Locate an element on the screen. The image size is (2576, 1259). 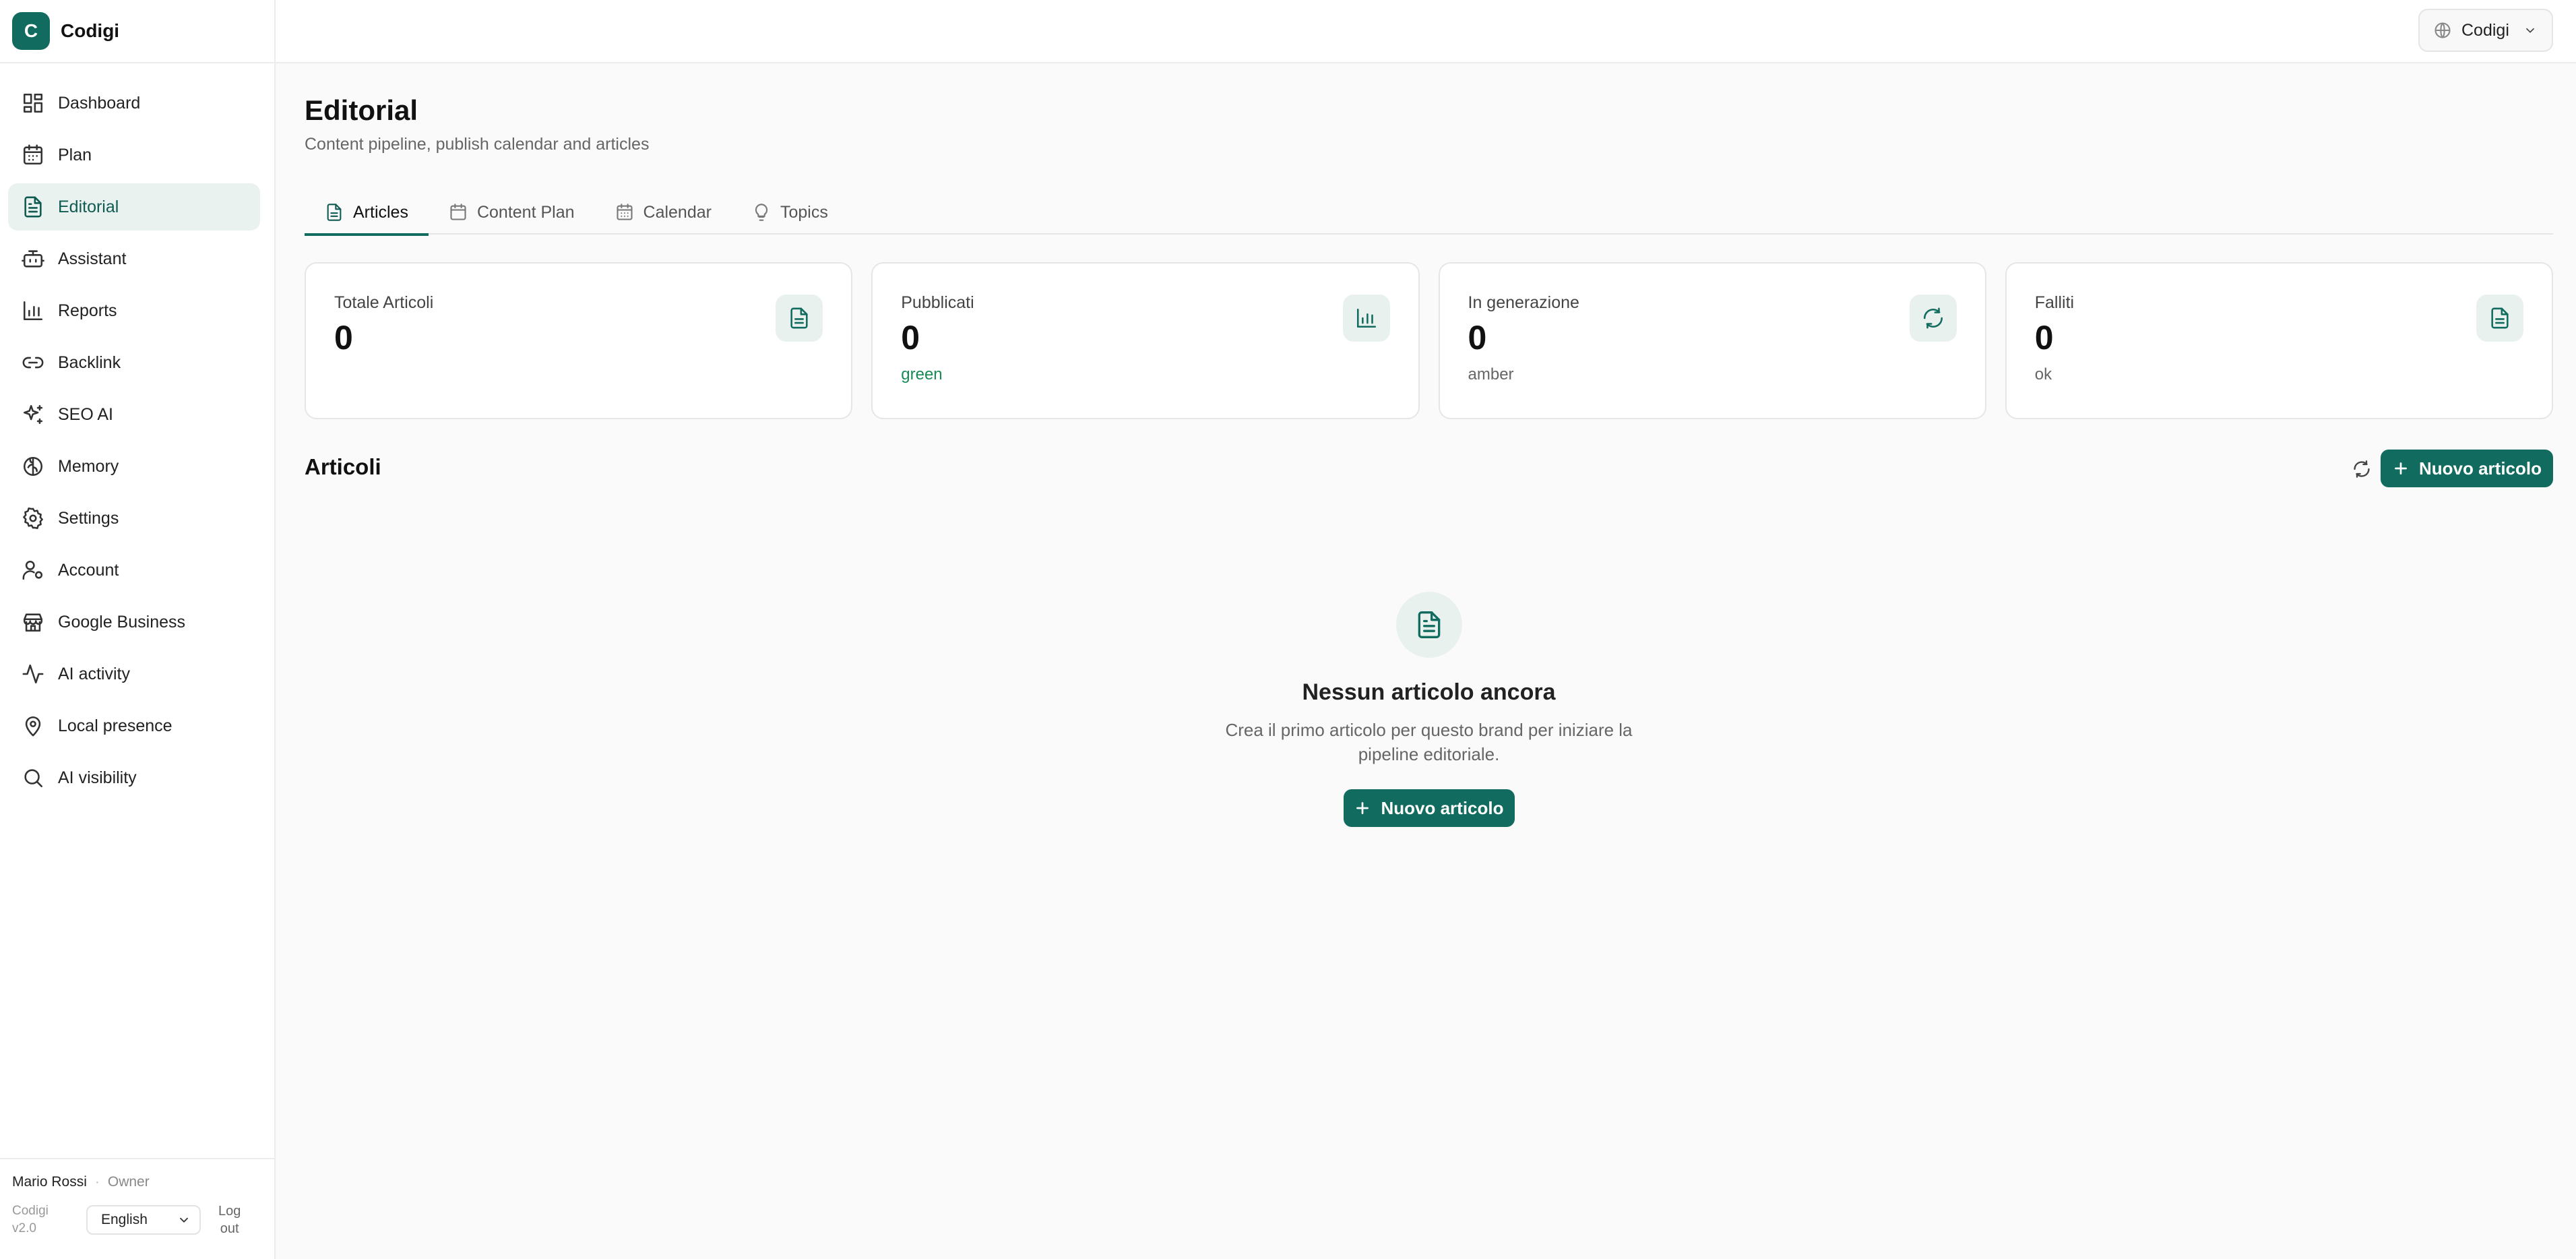
sidebar-item-label: Google Business is located at coordinates (122, 622).